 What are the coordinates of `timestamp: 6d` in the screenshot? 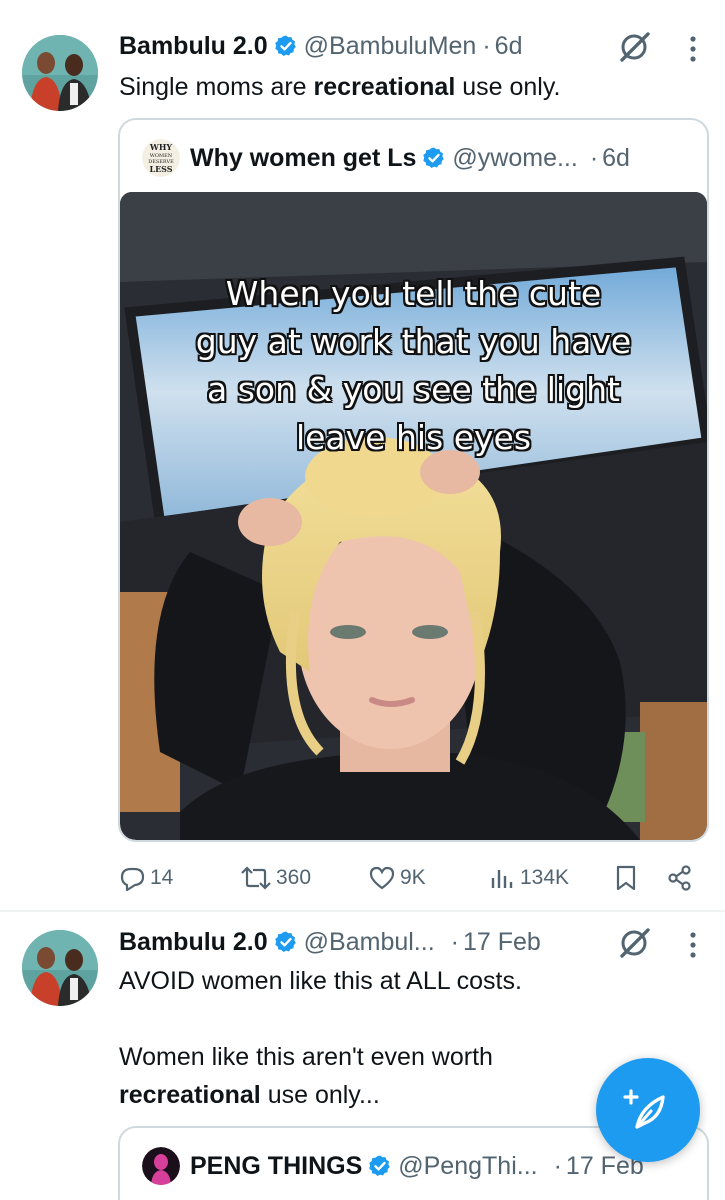 It's located at (509, 46).